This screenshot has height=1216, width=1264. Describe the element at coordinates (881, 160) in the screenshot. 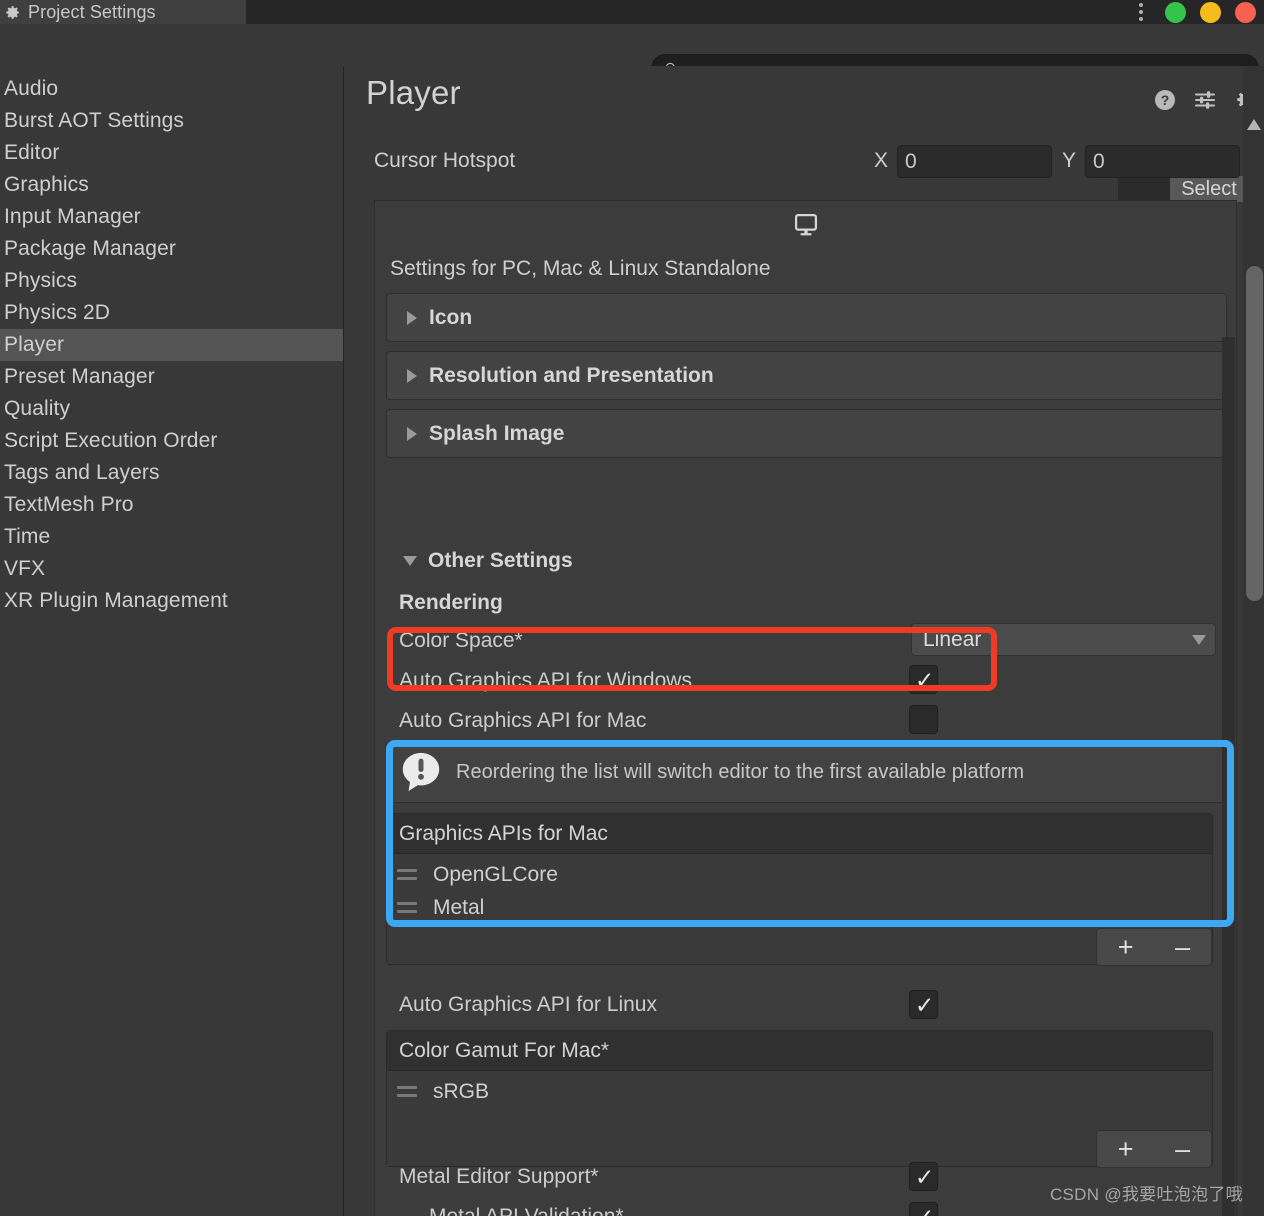

I see `cursor-hotspot-x-label: X` at that location.